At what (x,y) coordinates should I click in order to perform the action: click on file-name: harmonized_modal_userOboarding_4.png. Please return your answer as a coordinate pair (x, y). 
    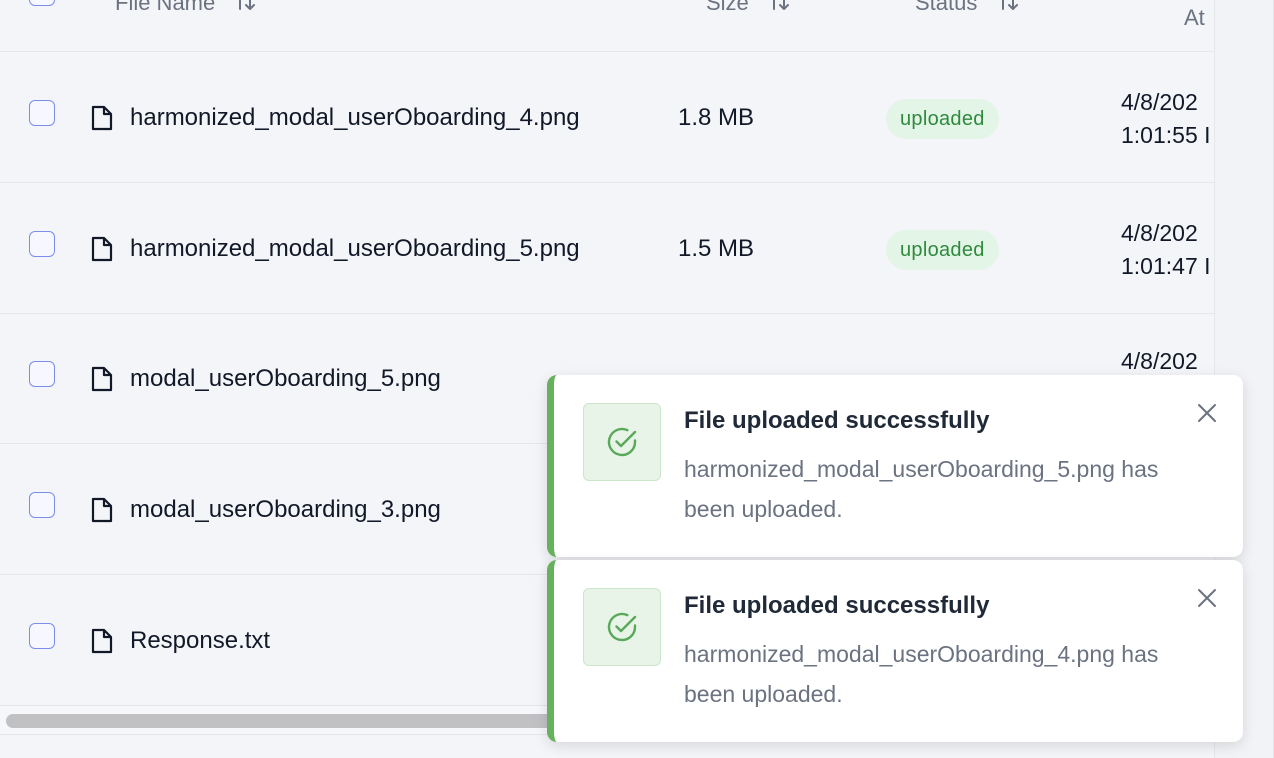
    Looking at the image, I should click on (355, 118).